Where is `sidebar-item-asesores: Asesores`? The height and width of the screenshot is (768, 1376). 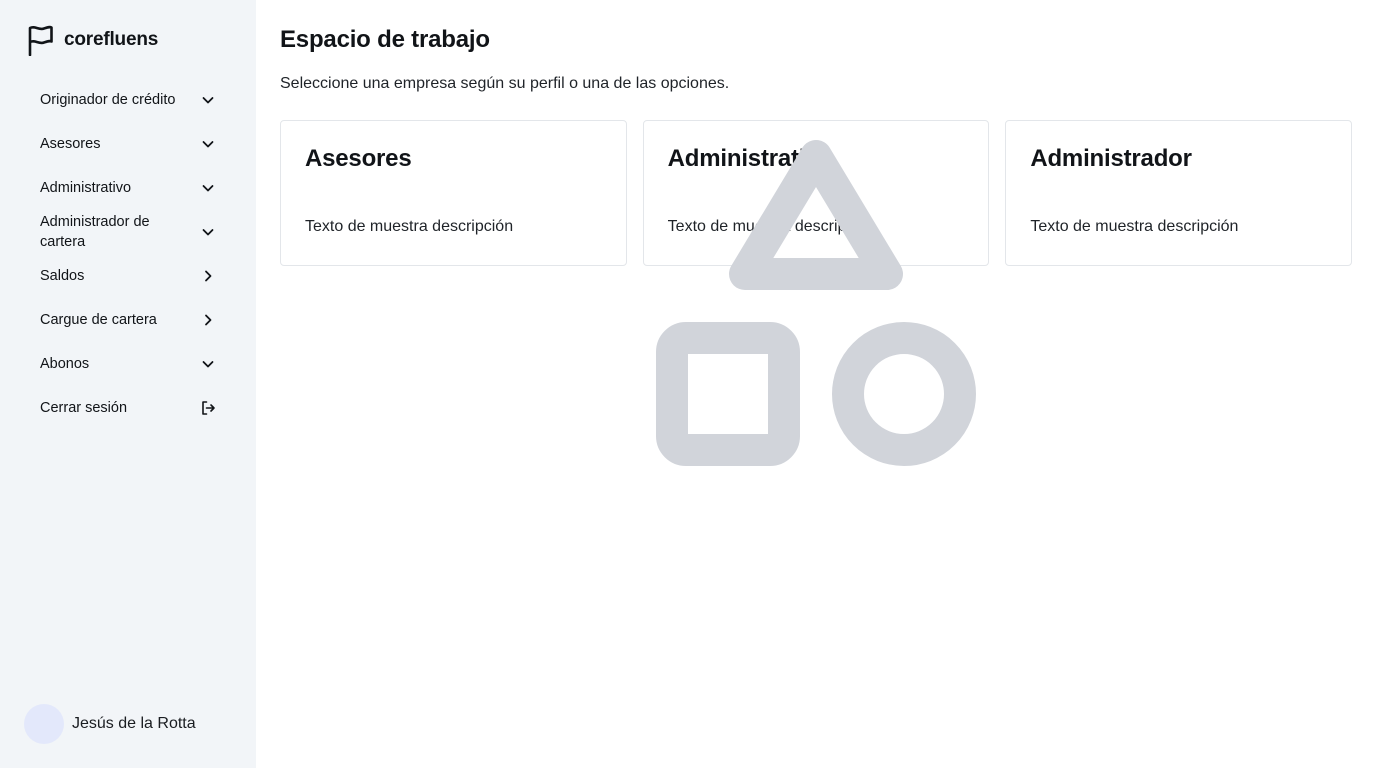
sidebar-item-asesores: Asesores is located at coordinates (128, 144).